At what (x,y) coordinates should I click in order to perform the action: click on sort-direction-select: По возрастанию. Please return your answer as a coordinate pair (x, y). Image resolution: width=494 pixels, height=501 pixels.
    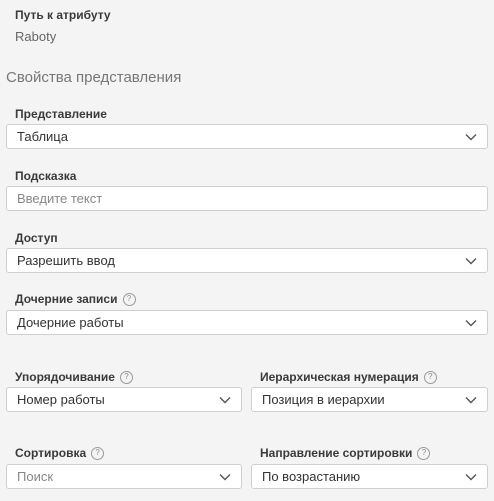
    Looking at the image, I should click on (369, 476).